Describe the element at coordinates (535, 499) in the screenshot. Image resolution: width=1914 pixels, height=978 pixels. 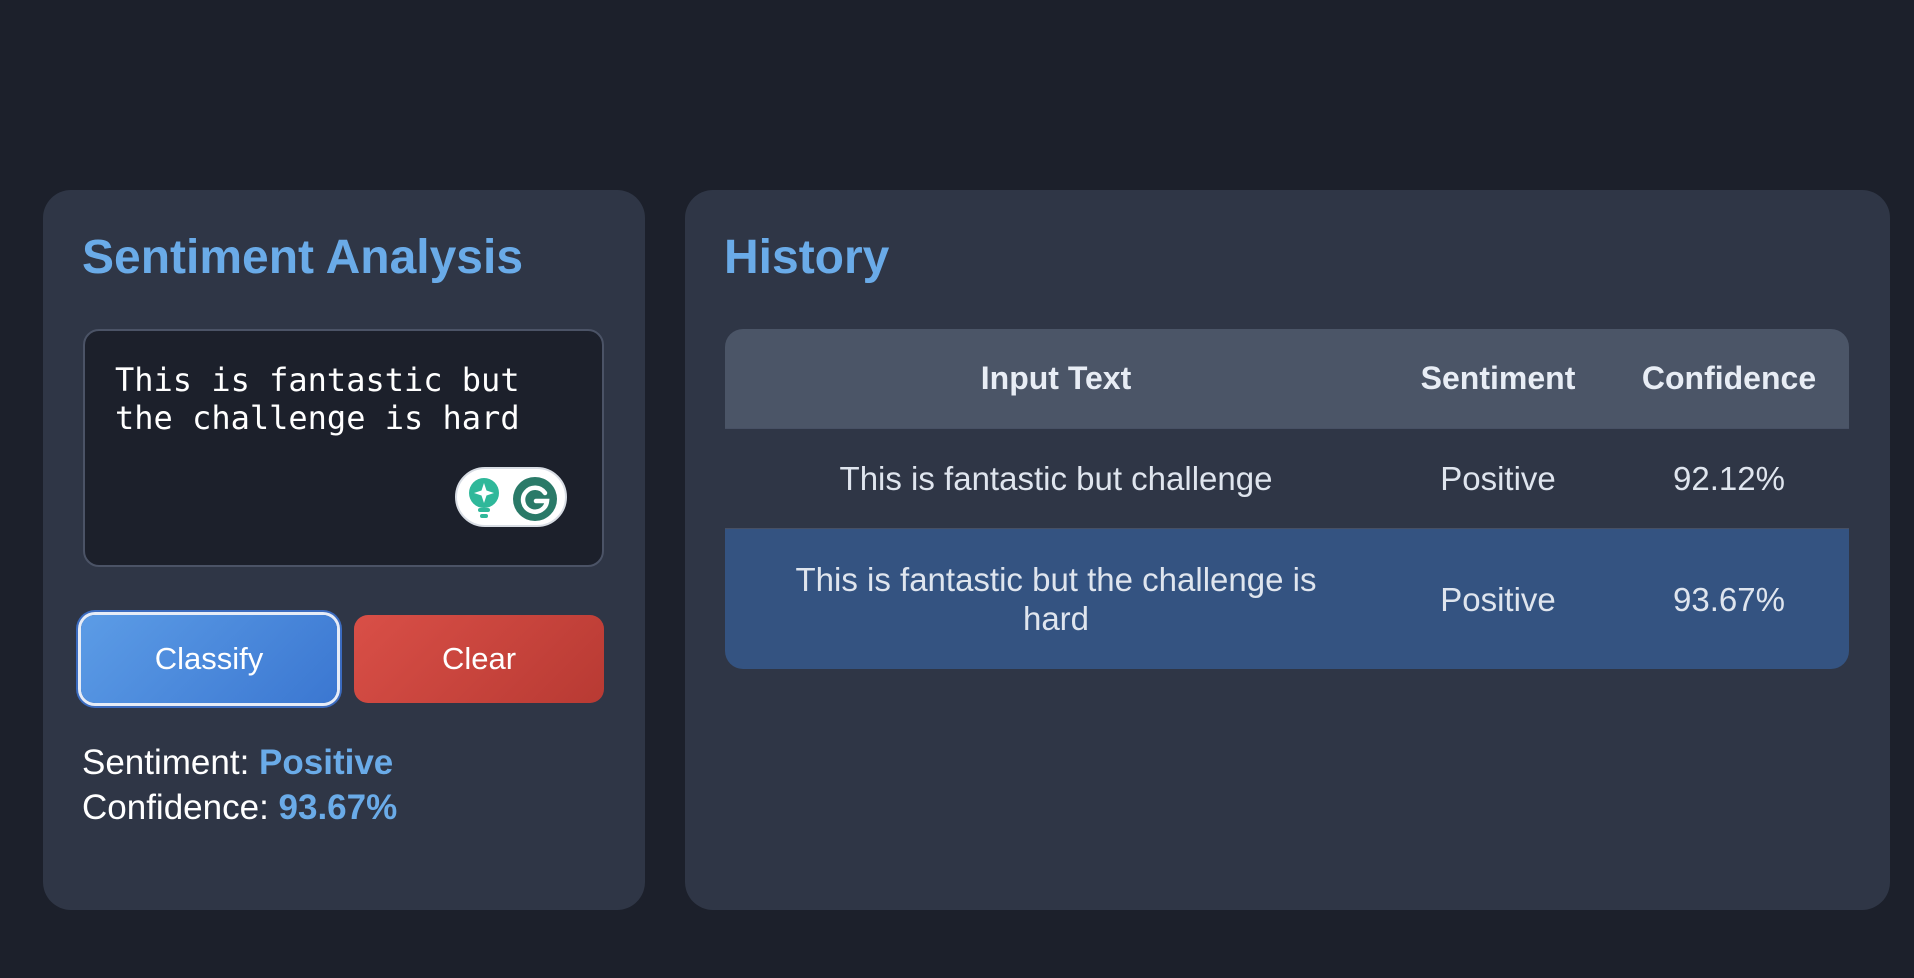
I see `grammarly-g-icon` at that location.